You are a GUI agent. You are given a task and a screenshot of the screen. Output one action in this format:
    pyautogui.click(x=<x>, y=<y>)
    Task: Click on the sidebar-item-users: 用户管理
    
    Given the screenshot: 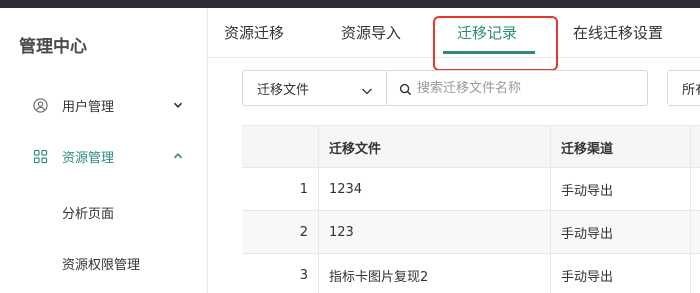 What is the action you would take?
    pyautogui.click(x=104, y=105)
    